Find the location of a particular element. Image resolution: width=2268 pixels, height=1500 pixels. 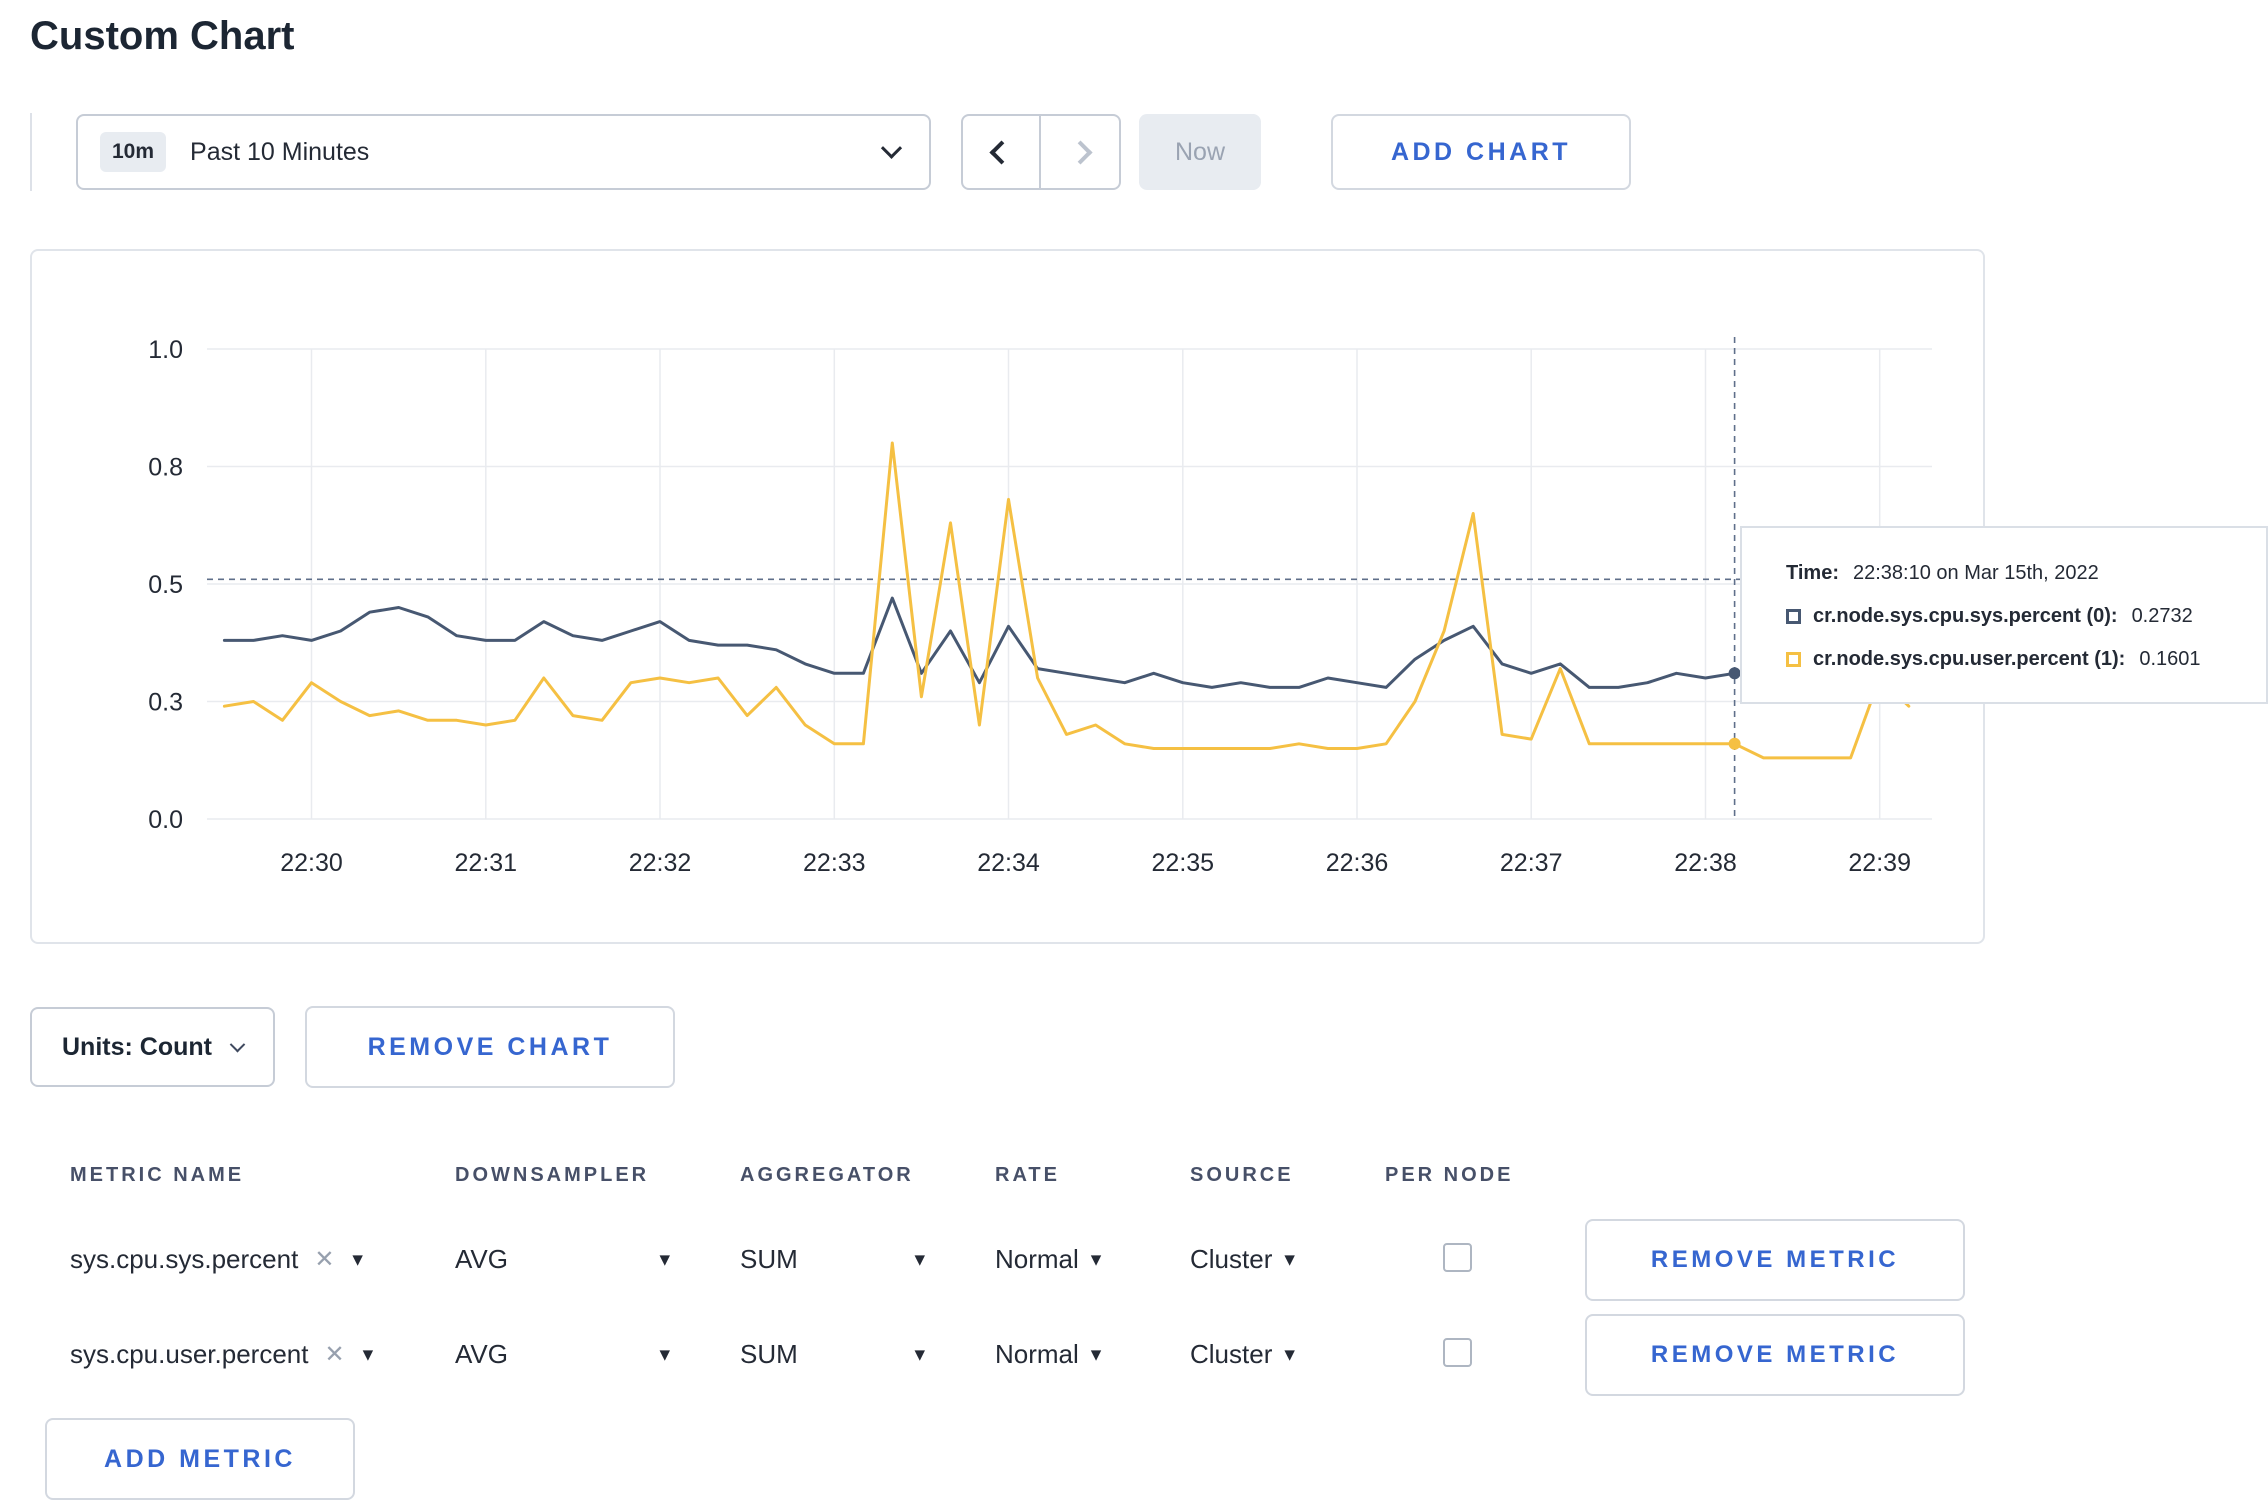

time-range-select: 10m Past 10 Minutes is located at coordinates (503, 152).